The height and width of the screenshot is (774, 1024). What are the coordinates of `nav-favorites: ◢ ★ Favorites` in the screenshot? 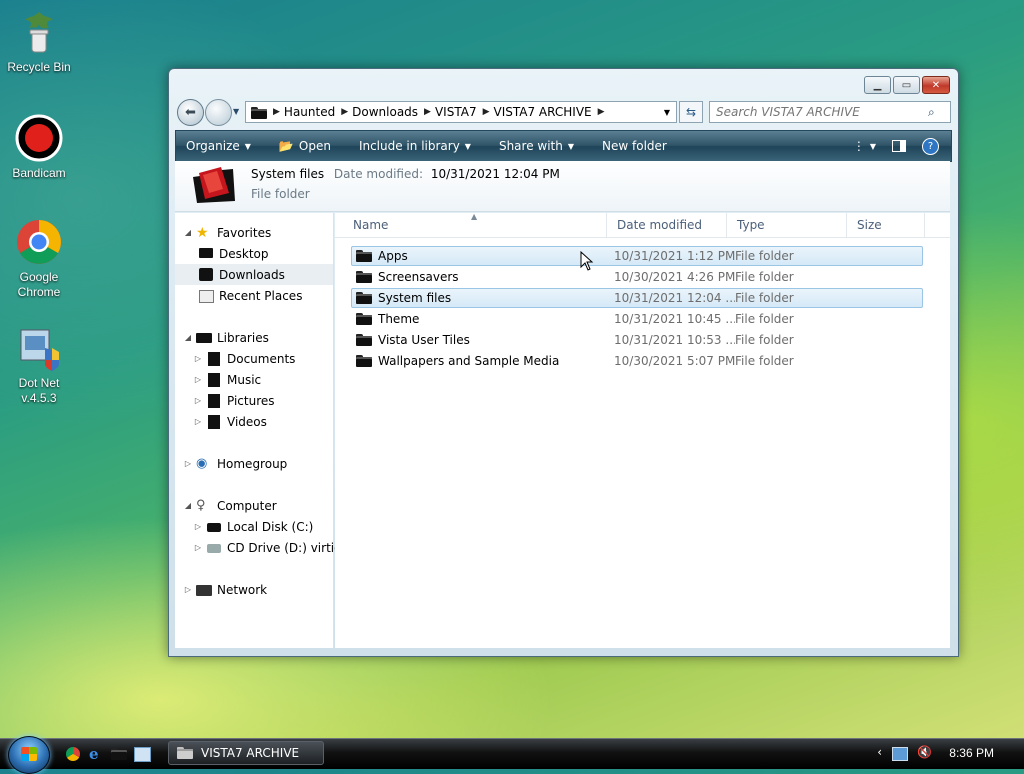 It's located at (227, 232).